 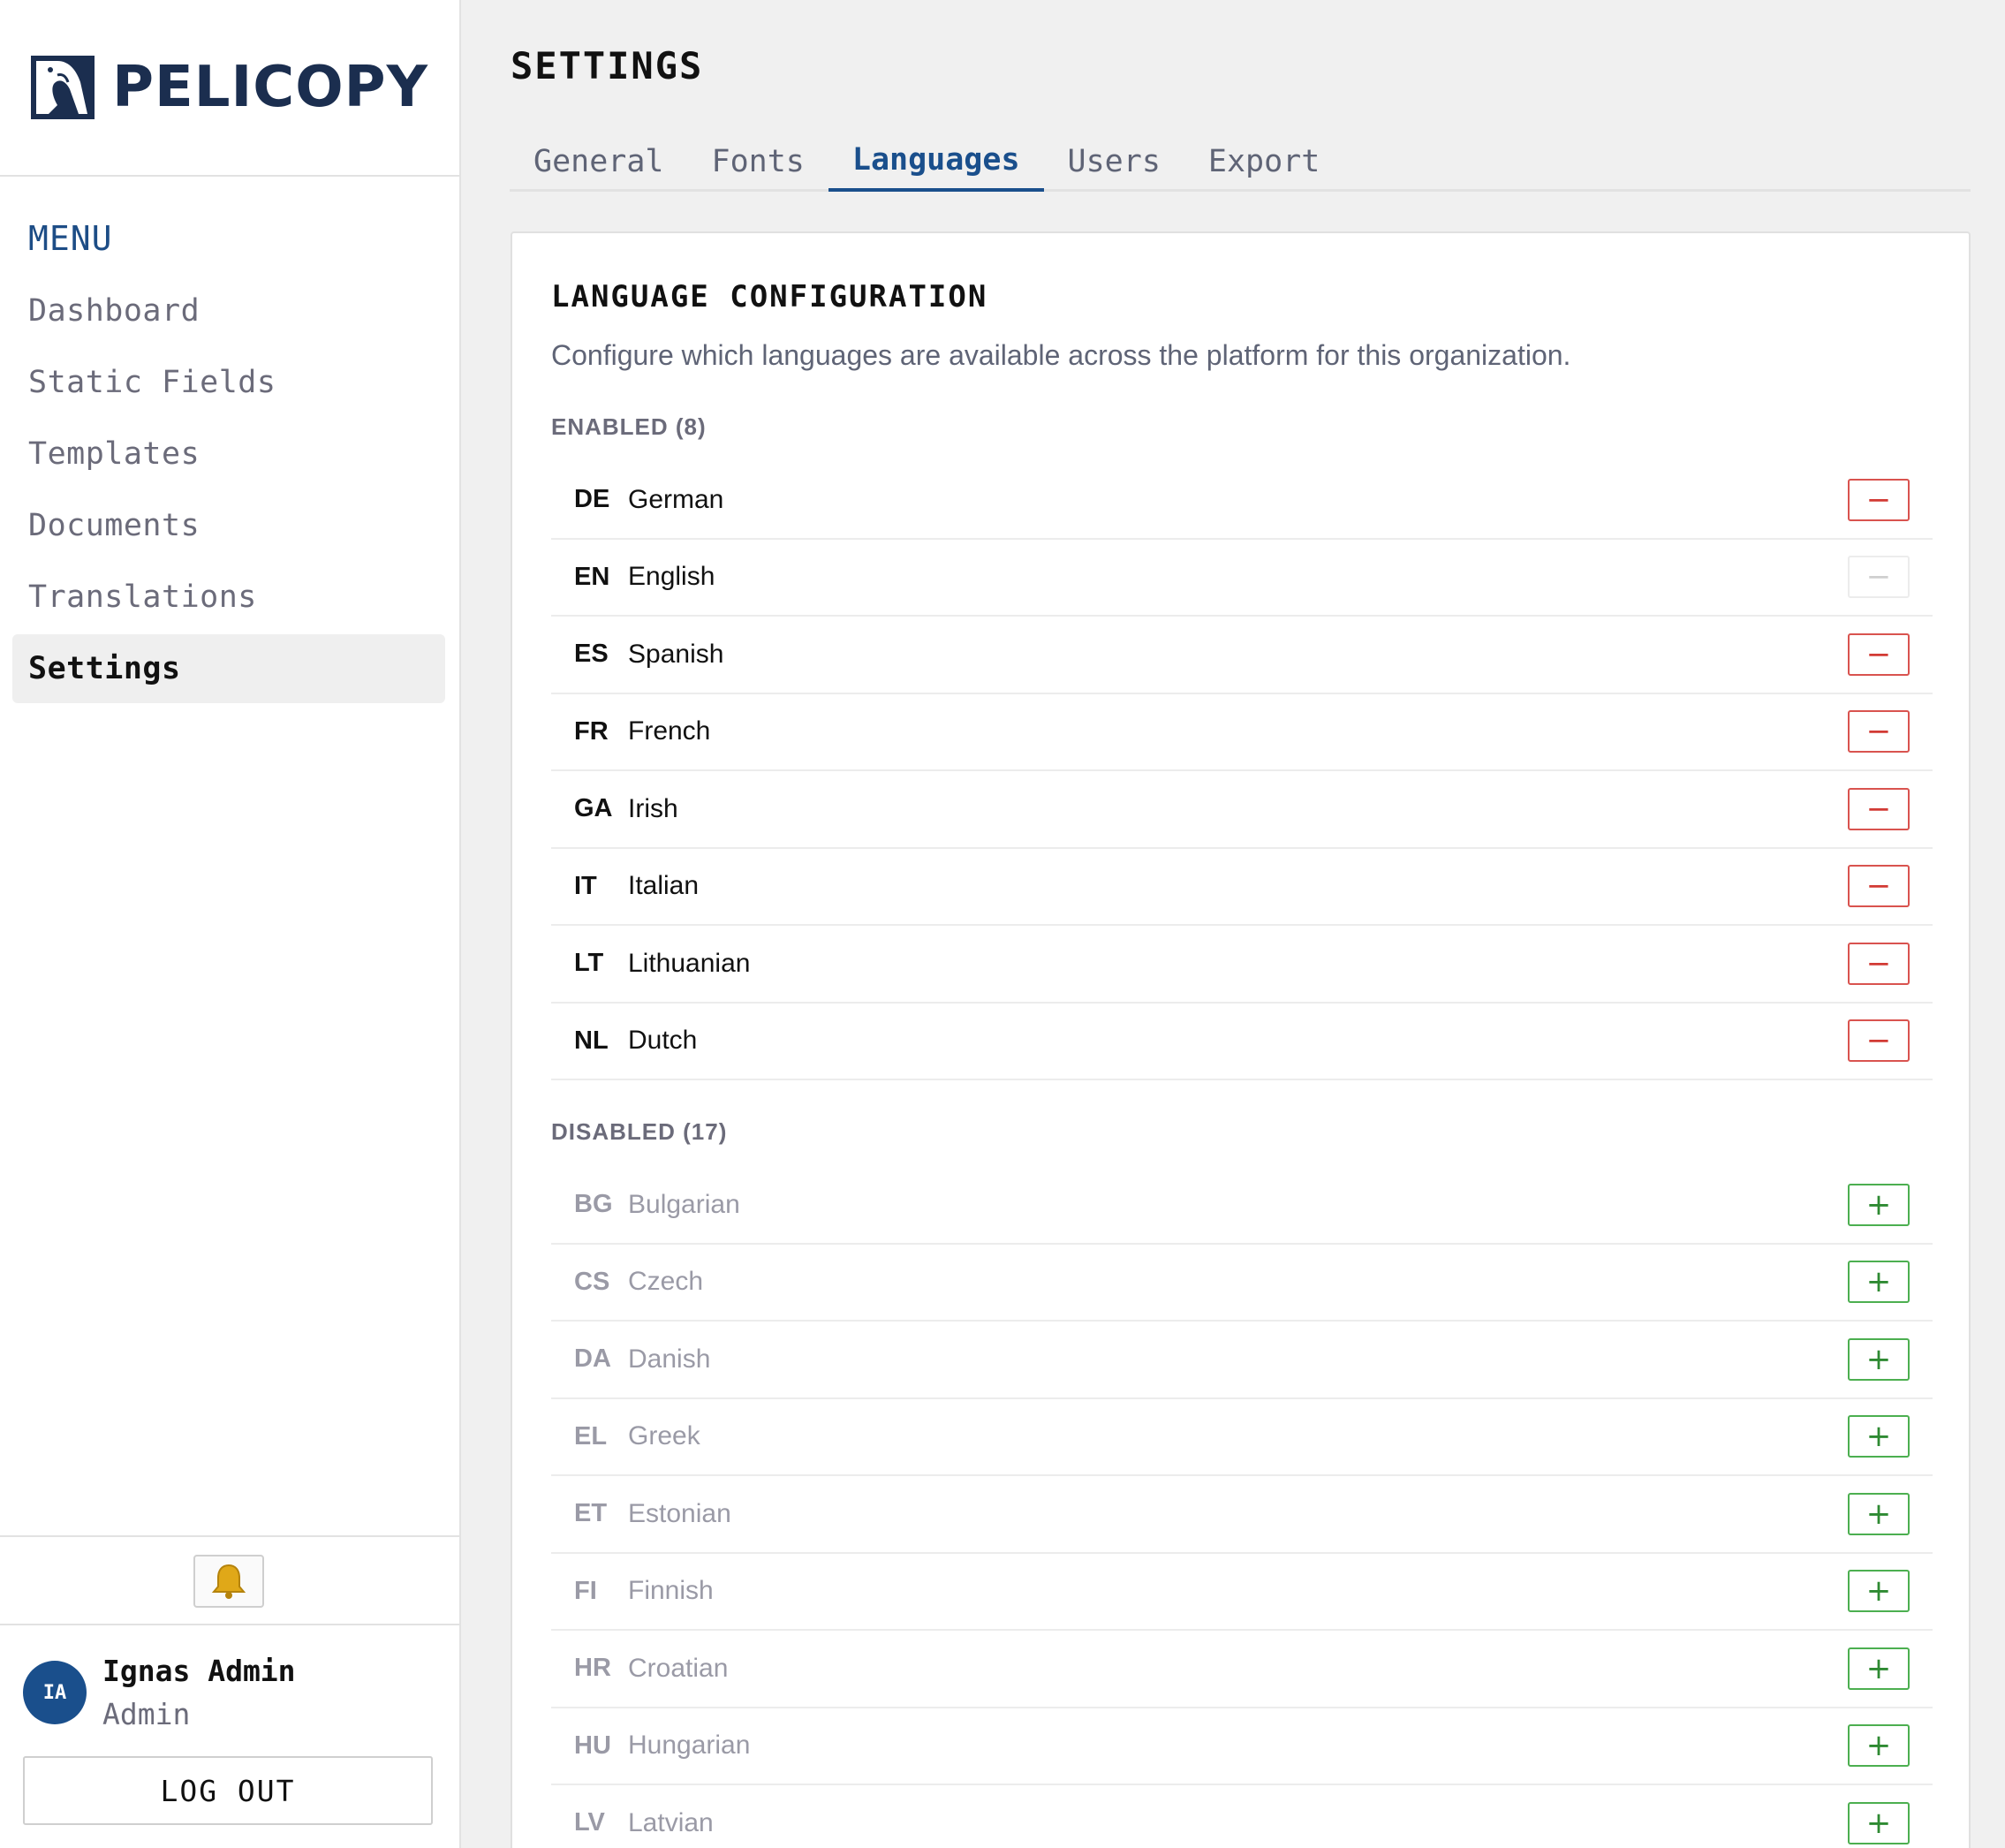 What do you see at coordinates (1879, 577) in the screenshot?
I see `remove-language-button-disabled: −` at bounding box center [1879, 577].